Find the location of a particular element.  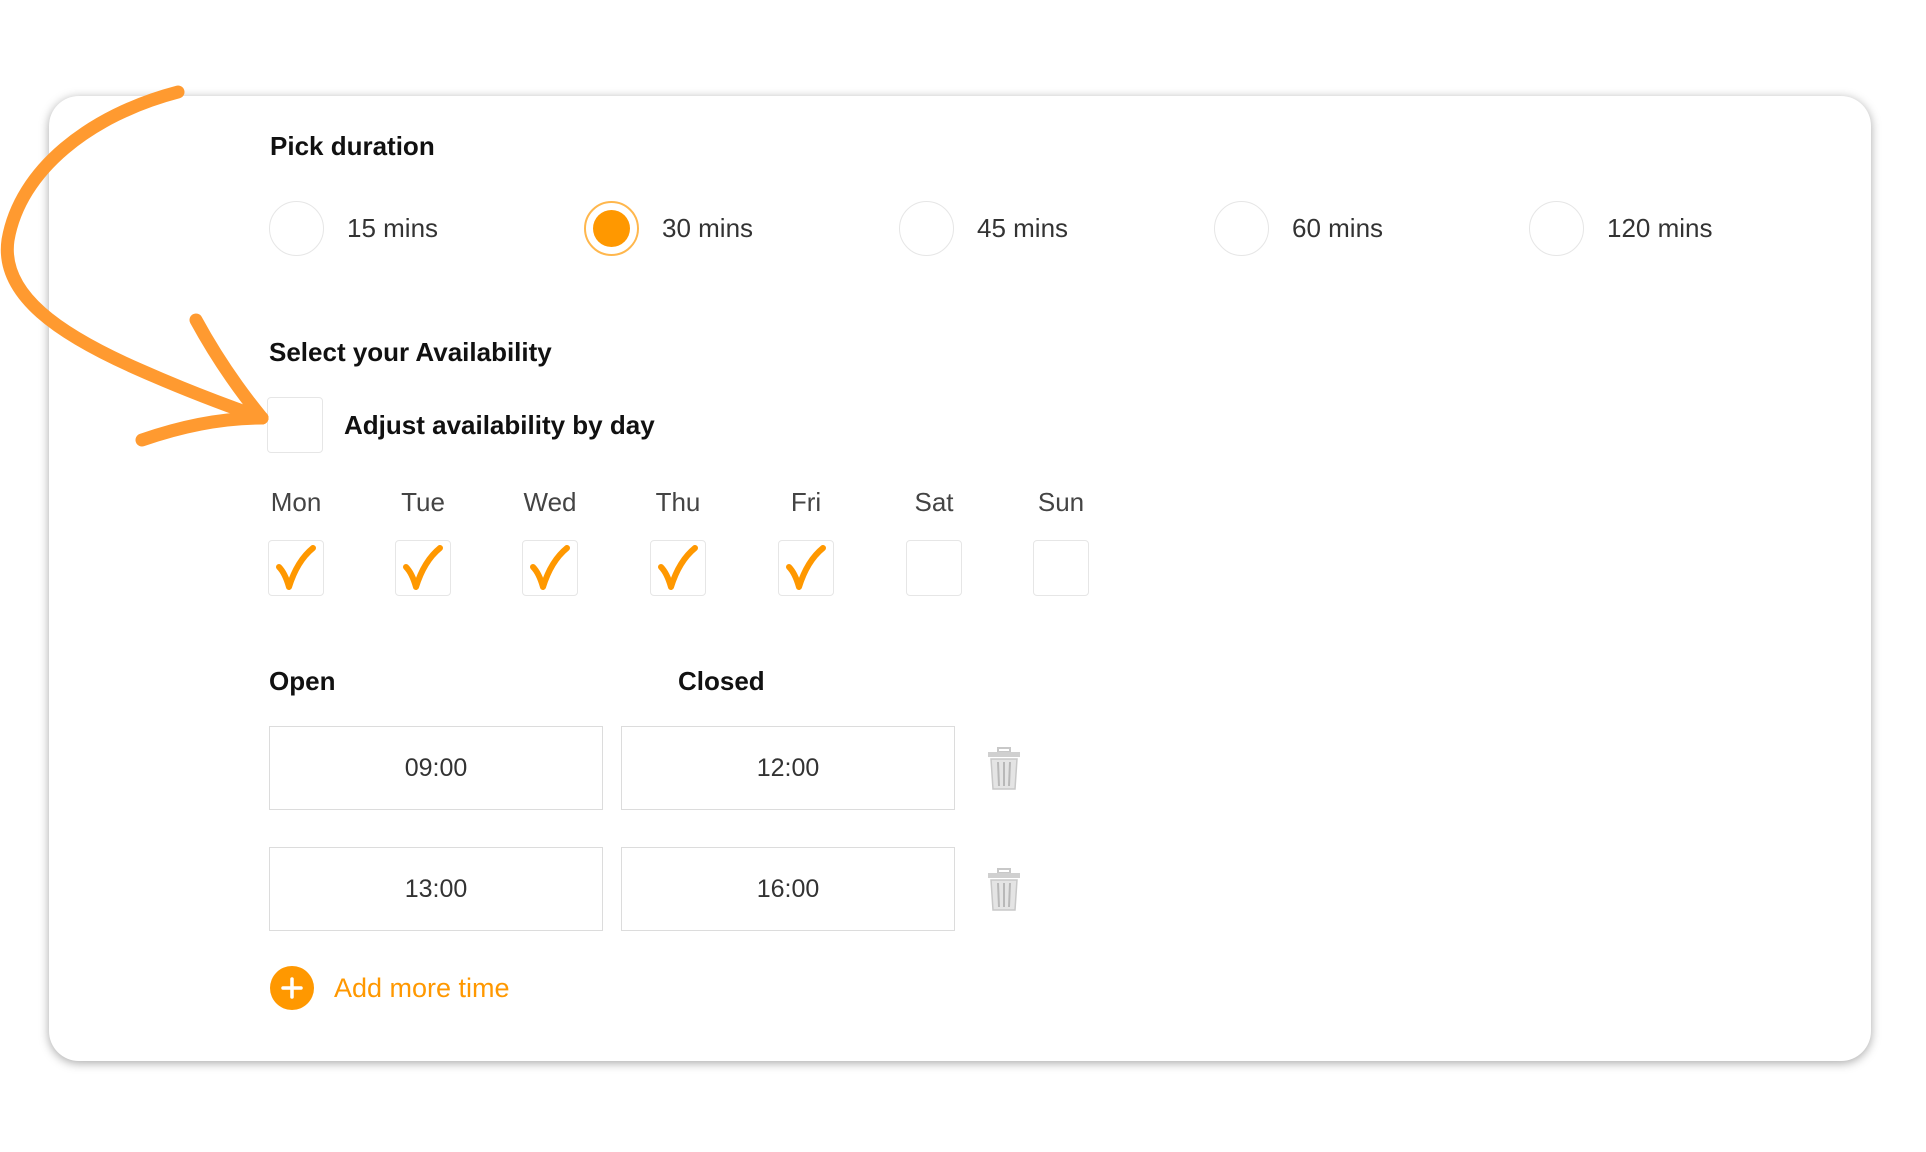

adjust-availability-row: Adjust availability by day is located at coordinates (461, 425).